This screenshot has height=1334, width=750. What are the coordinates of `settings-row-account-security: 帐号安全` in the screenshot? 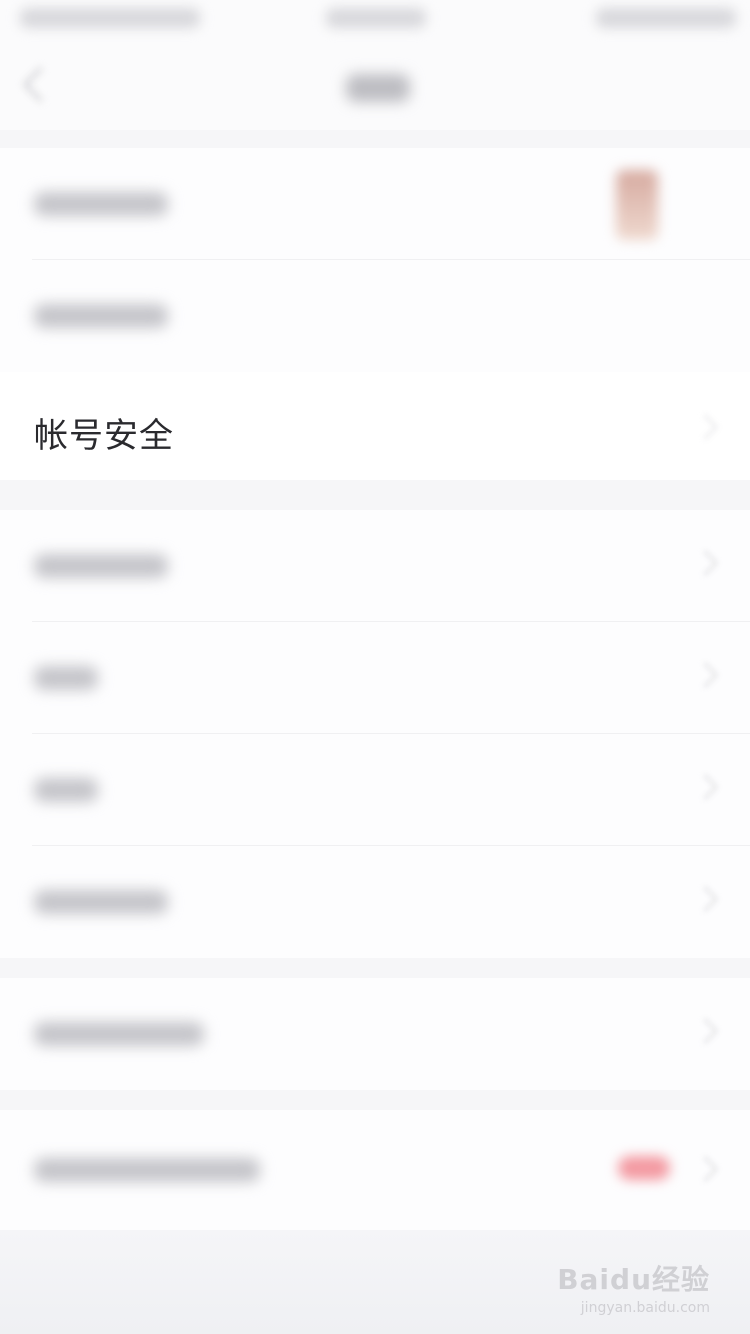 It's located at (375, 426).